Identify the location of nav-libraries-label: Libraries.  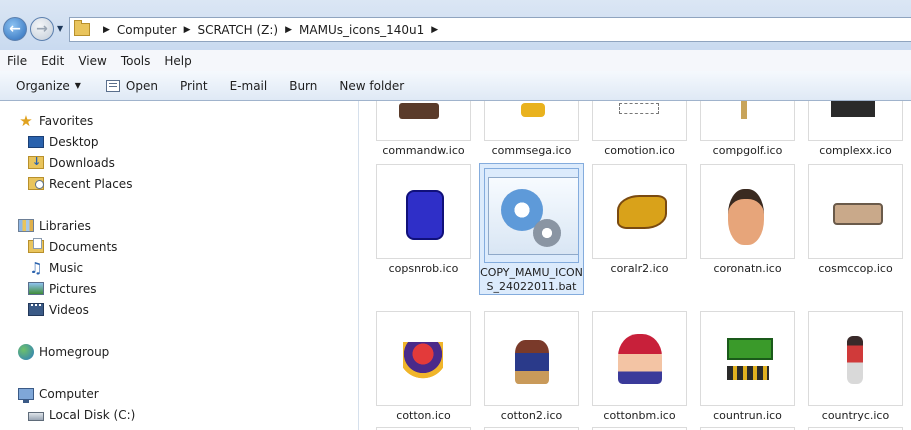
(65, 225).